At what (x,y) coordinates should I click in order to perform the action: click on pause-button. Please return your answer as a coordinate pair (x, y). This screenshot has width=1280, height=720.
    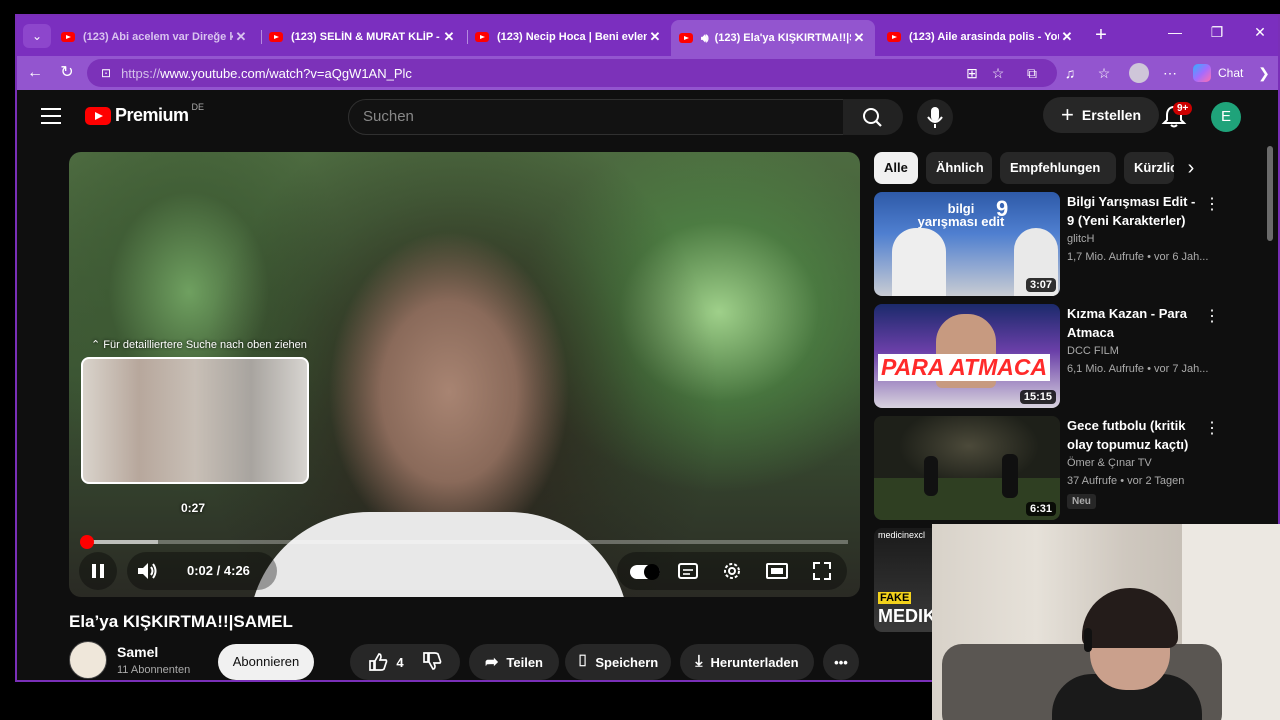
    Looking at the image, I should click on (98, 571).